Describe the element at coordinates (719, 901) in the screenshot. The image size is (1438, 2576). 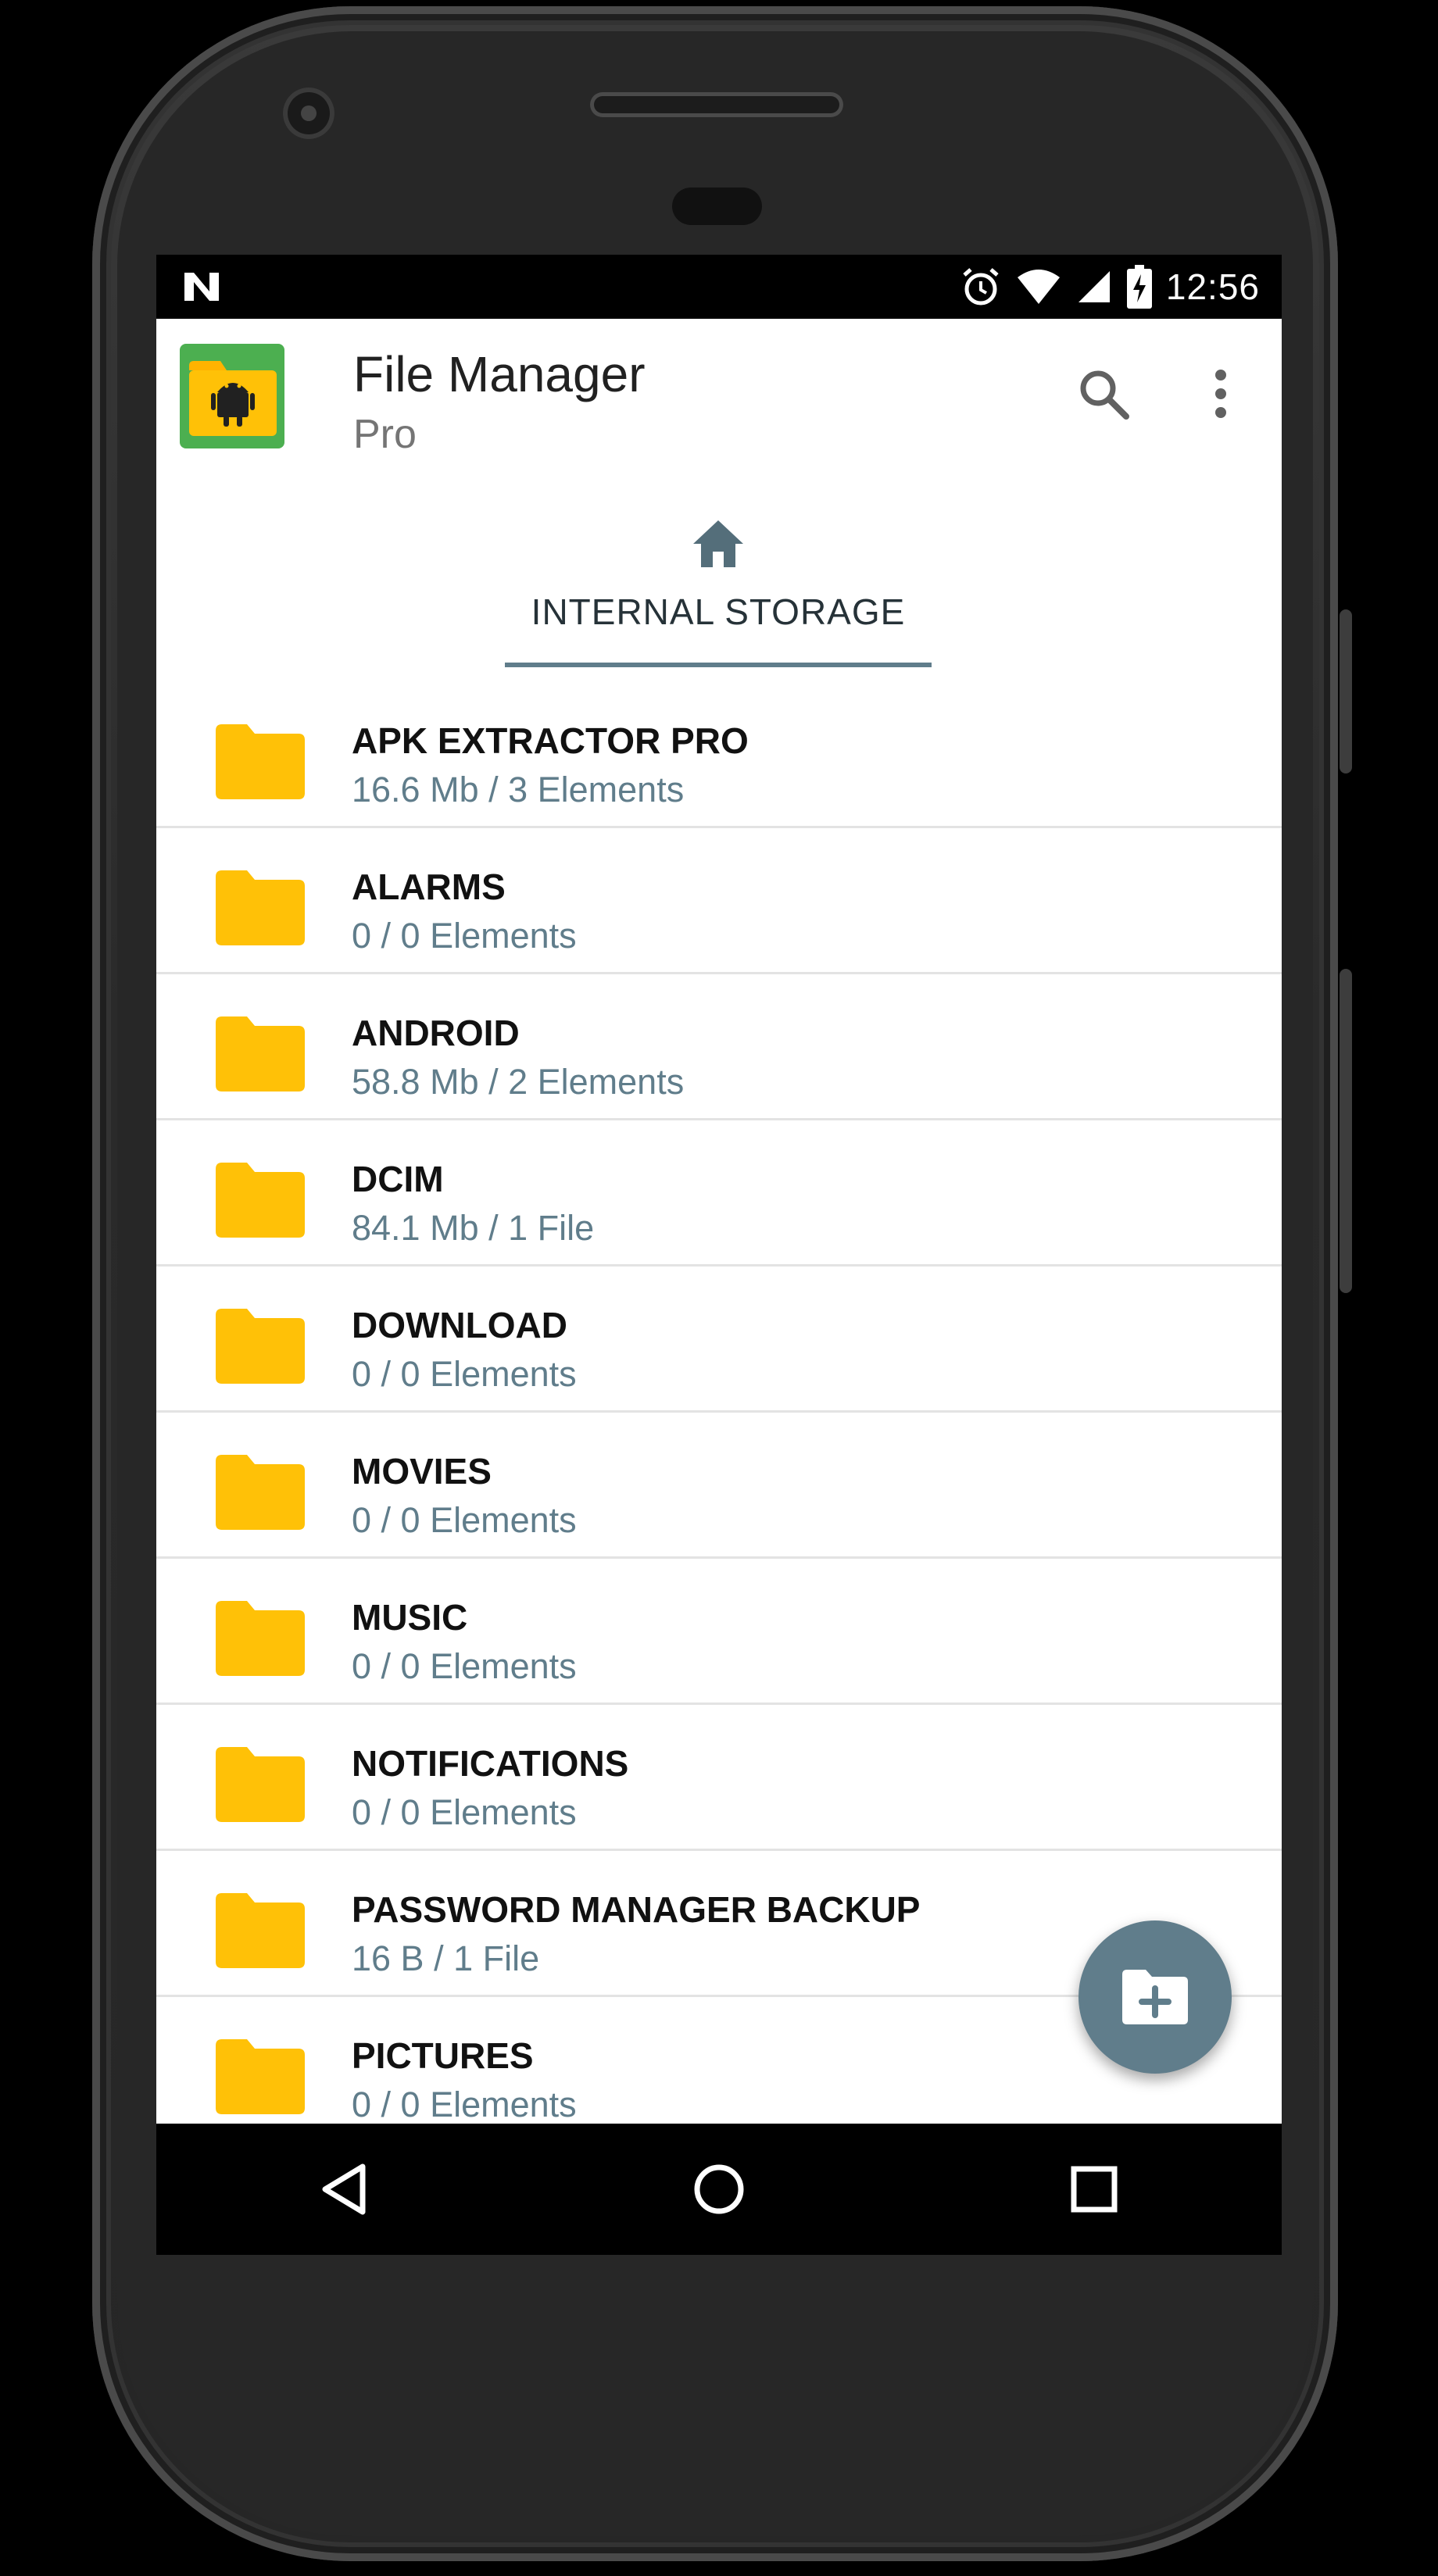
I see `list-item: ALARMS 0 / 0 Elements` at that location.